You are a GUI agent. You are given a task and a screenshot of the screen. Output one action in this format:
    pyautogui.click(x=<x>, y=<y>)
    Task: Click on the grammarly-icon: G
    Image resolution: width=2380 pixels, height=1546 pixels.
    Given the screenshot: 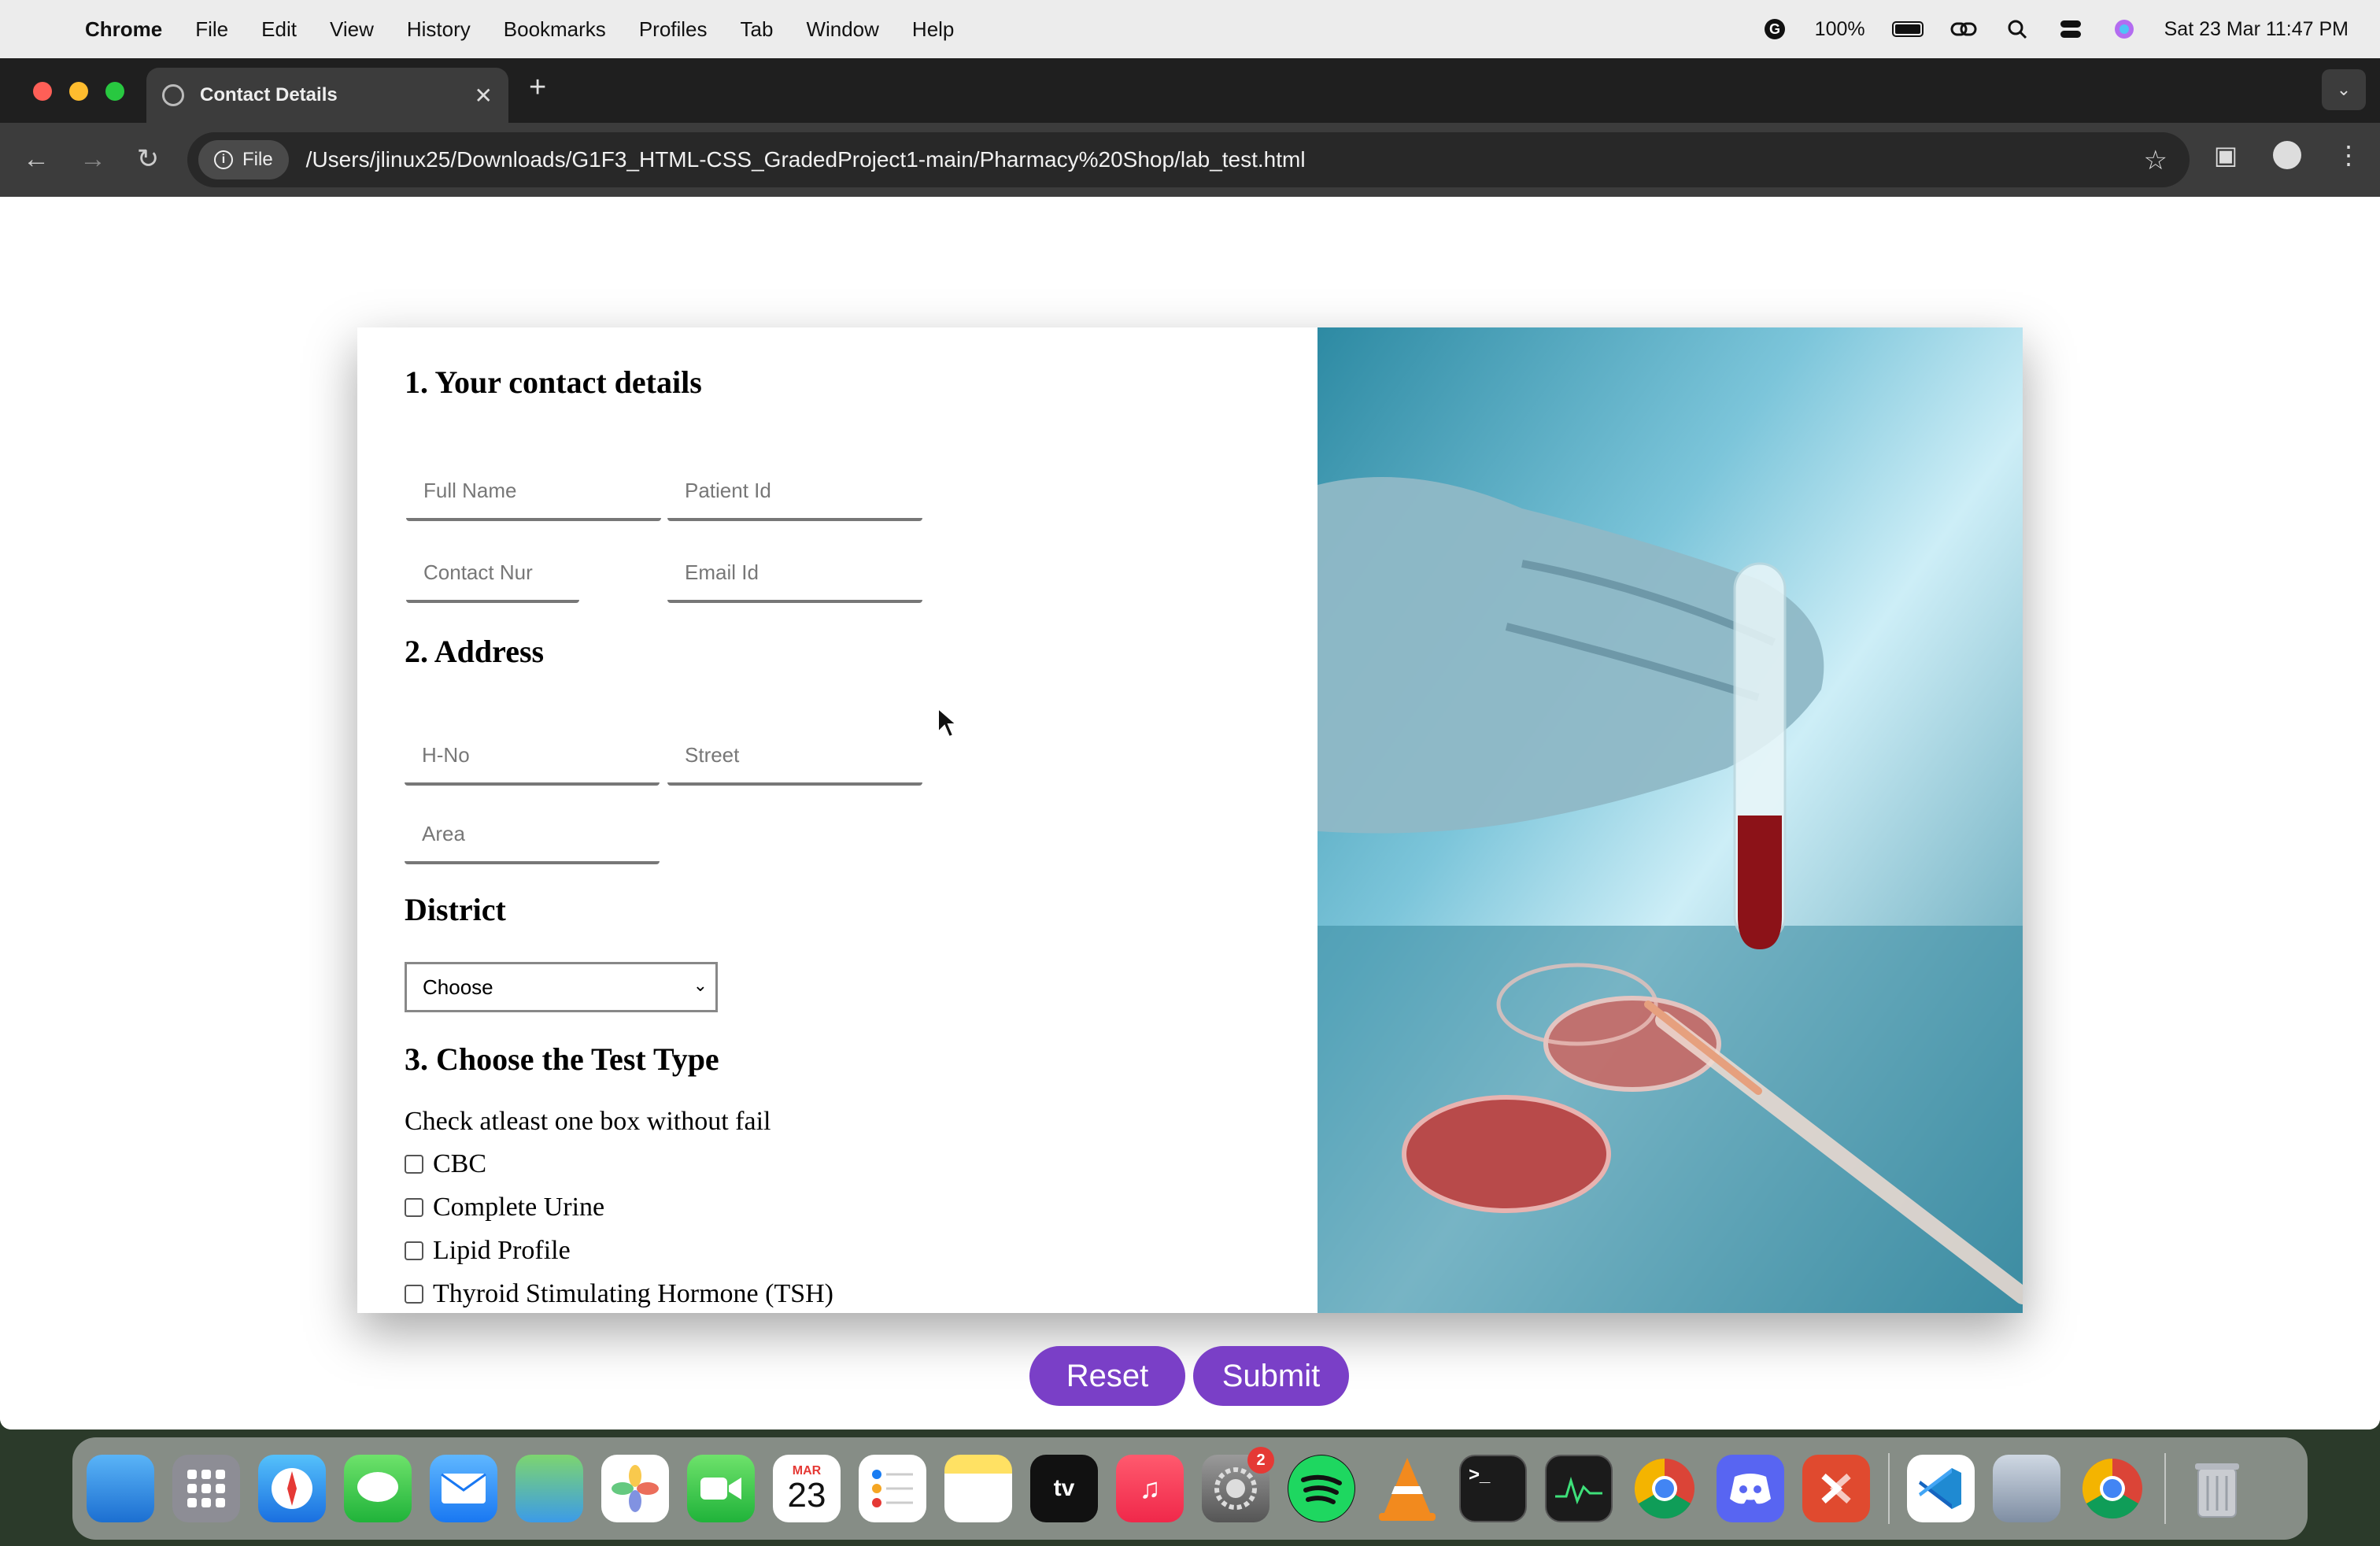 What is the action you would take?
    pyautogui.click(x=1774, y=29)
    